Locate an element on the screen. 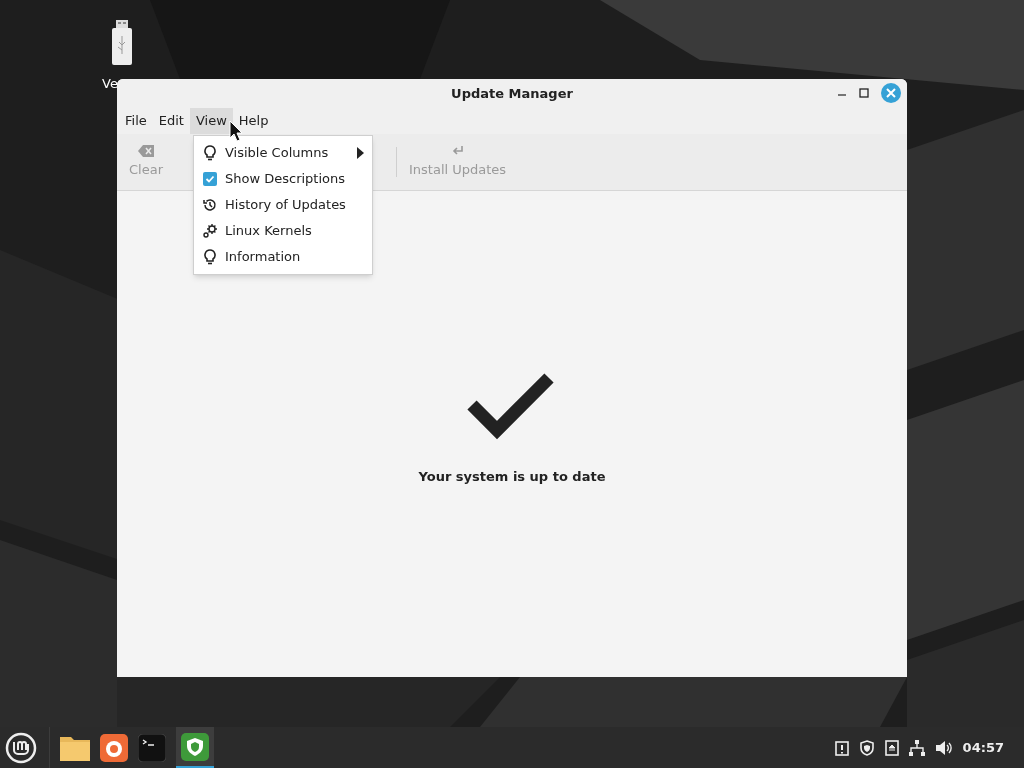 The image size is (1024, 768). window-title: Update Manager is located at coordinates (512, 93).